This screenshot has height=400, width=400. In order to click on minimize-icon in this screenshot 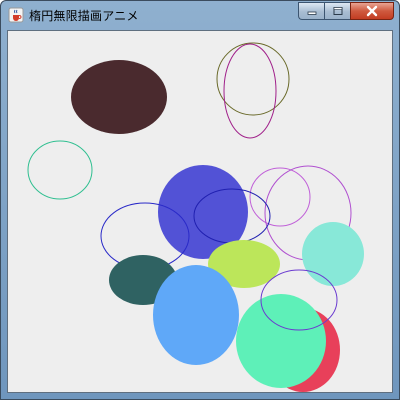, I will do `click(311, 13)`.